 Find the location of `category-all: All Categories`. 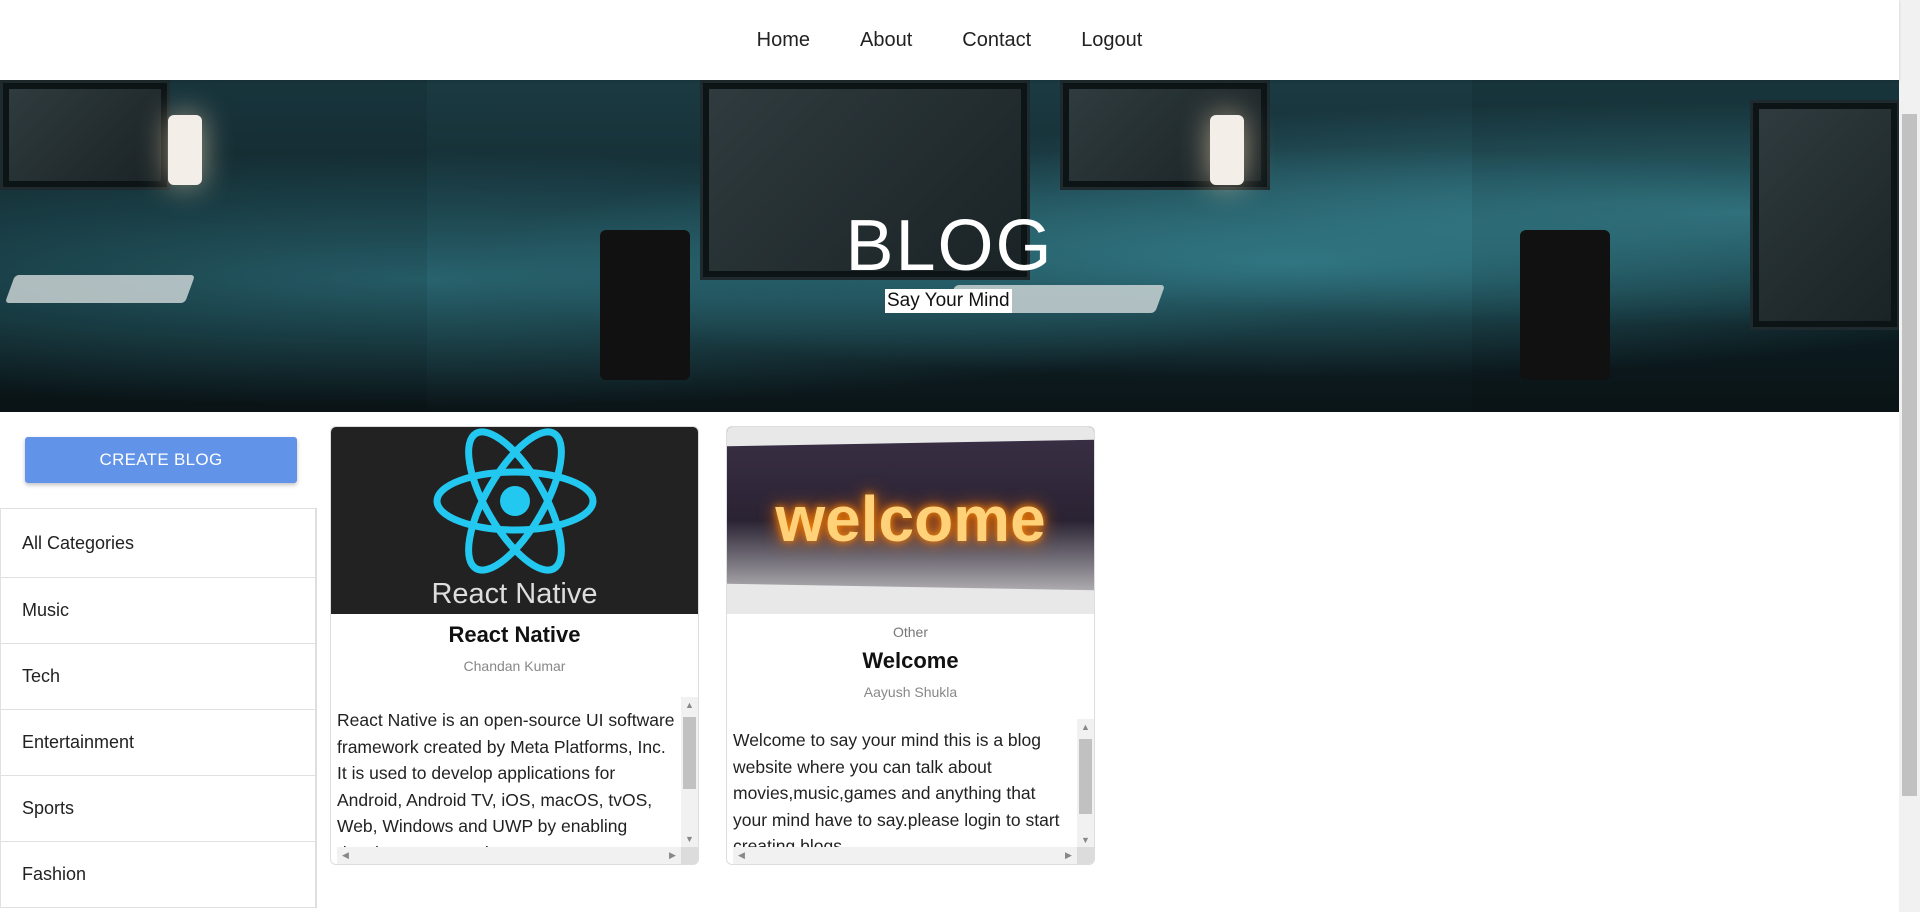

category-all: All Categories is located at coordinates (158, 543).